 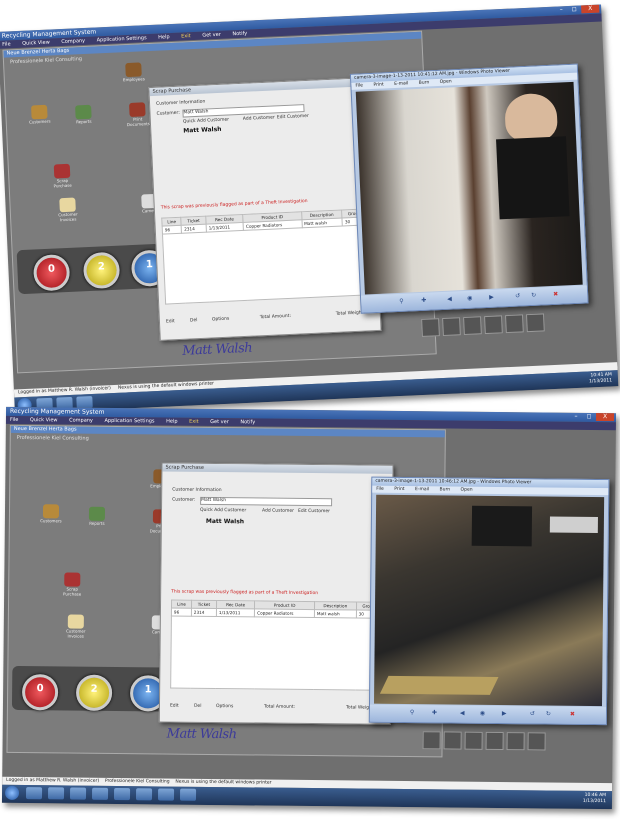 I want to click on pending-counter-button: 2, so click(x=94, y=692).